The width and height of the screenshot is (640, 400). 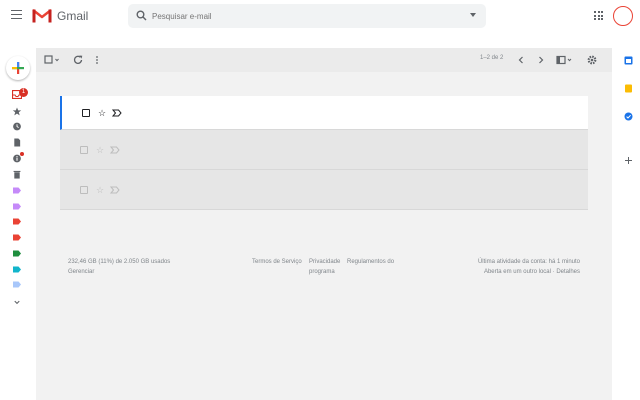 I want to click on account-avatar, so click(x=623, y=16).